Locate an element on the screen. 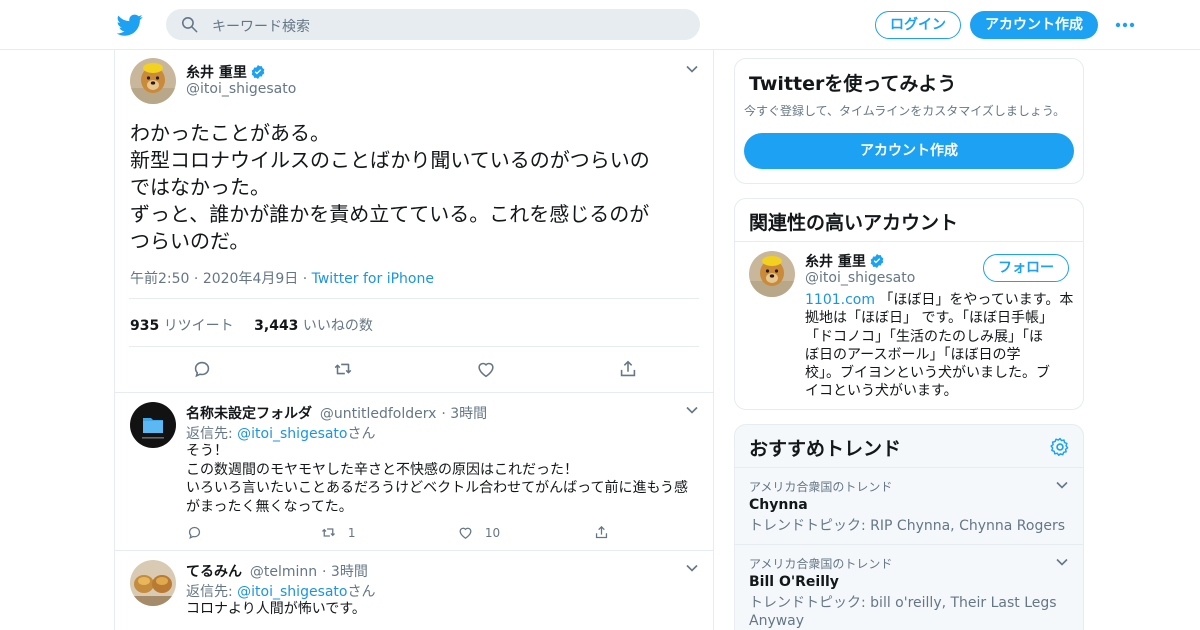  like-stat: 3,443 いいねの数 is located at coordinates (313, 326).